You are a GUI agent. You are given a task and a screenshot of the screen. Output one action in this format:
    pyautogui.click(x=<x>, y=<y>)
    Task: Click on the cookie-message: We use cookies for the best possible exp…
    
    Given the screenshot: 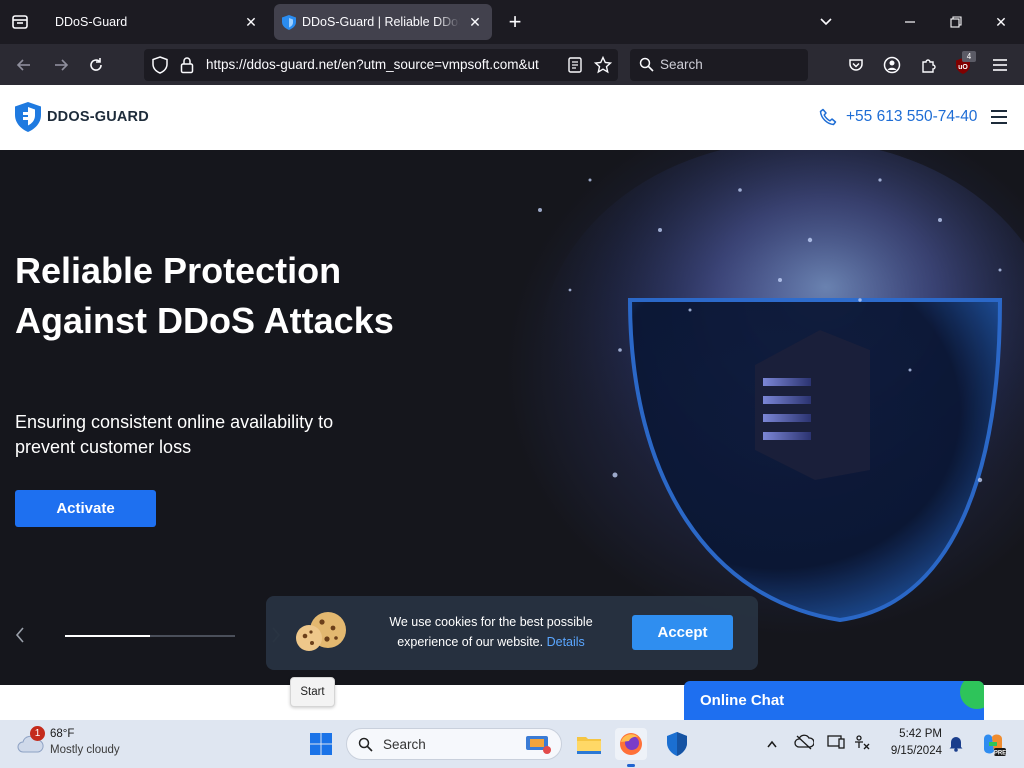 What is the action you would take?
    pyautogui.click(x=491, y=632)
    